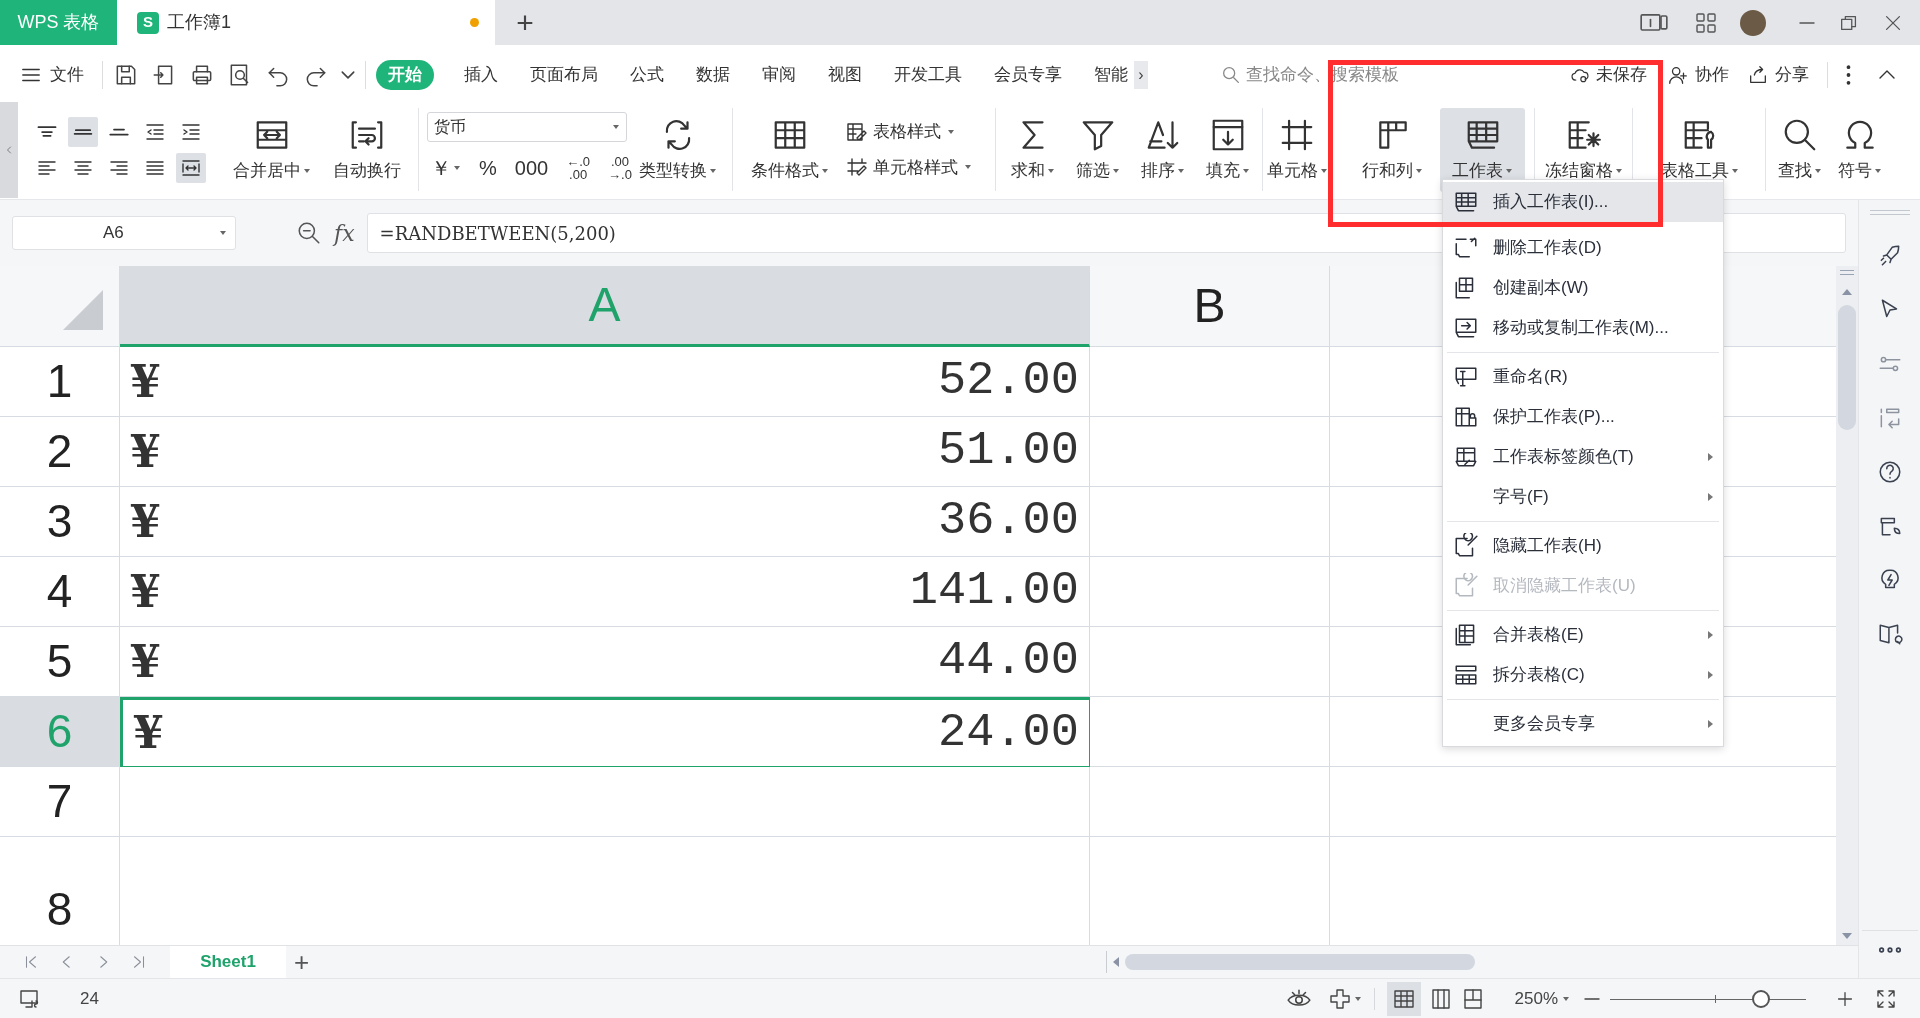  Describe the element at coordinates (994, 591) in the screenshot. I see `cell-value: 141.00` at that location.